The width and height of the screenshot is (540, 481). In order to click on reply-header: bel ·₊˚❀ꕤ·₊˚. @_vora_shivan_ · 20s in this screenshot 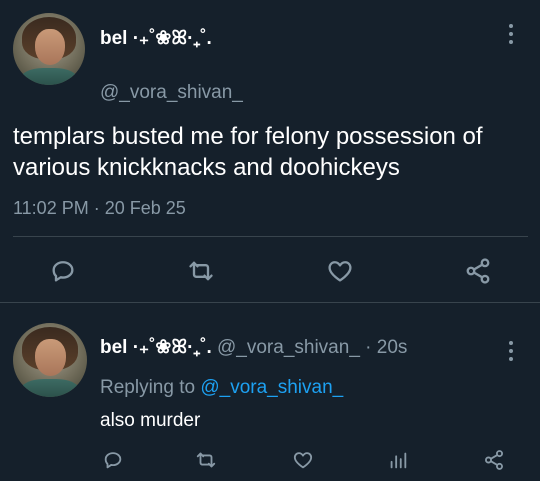, I will do `click(253, 347)`.